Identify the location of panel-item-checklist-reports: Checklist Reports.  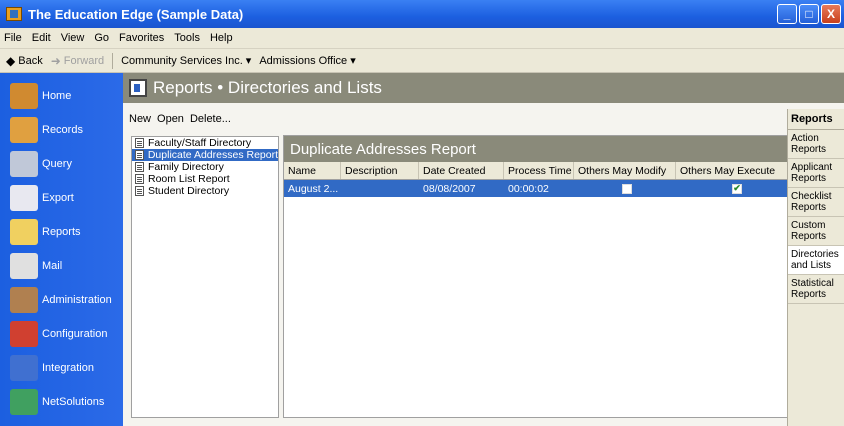
(816, 202).